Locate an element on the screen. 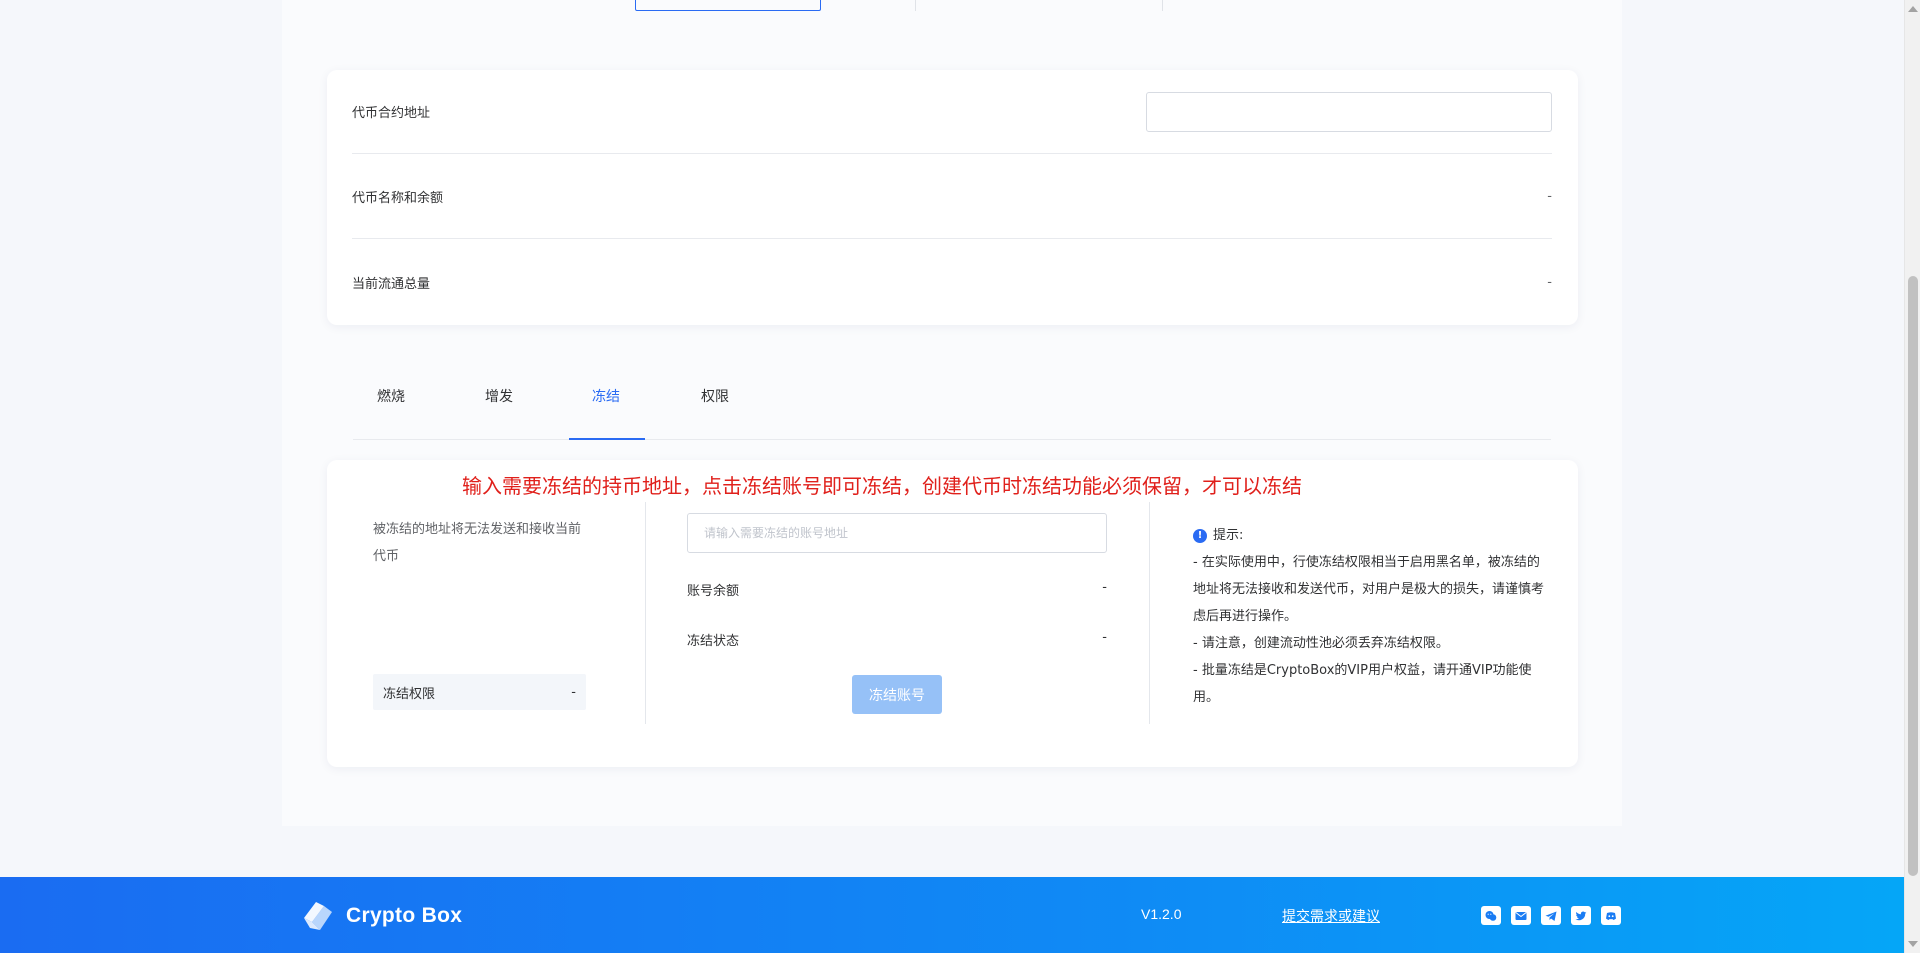 The width and height of the screenshot is (1920, 953). wechat-icon is located at coordinates (1491, 915).